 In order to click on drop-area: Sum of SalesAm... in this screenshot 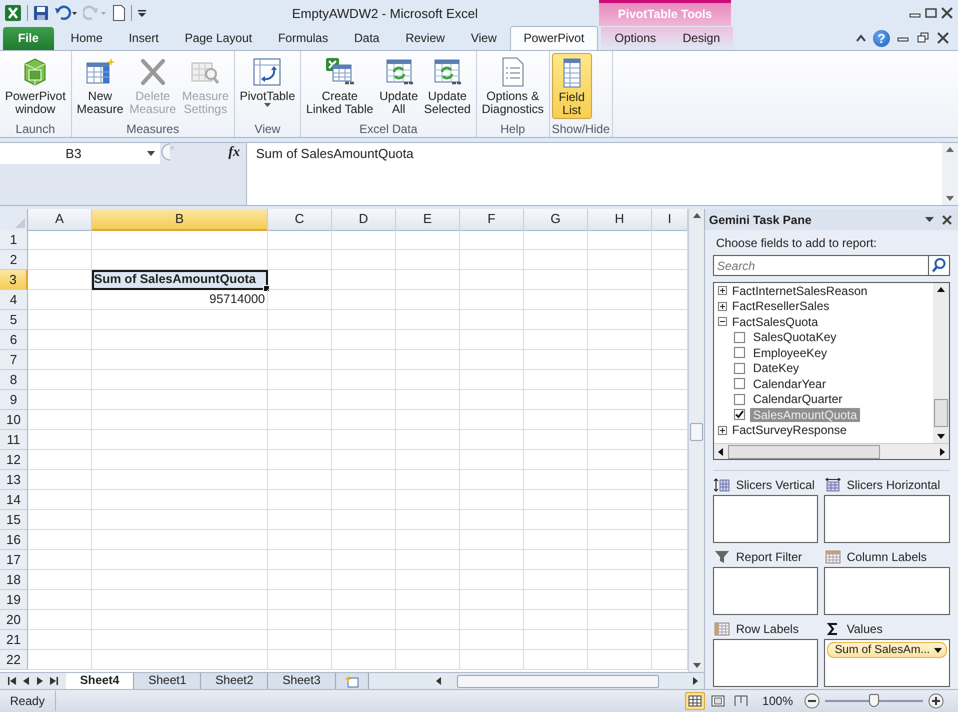, I will do `click(887, 663)`.